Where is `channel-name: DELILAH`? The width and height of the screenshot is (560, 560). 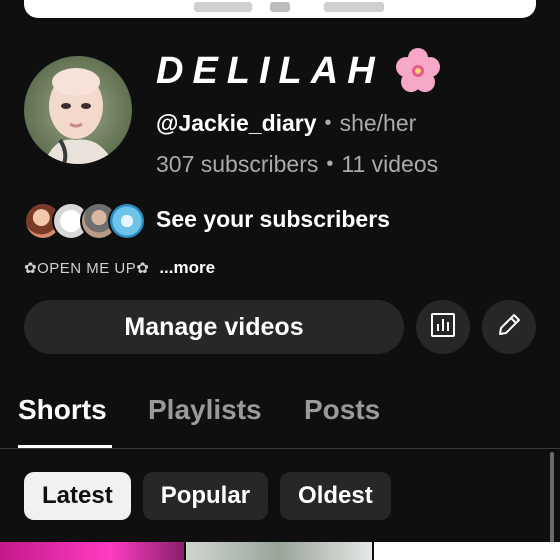 channel-name: DELILAH is located at coordinates (299, 71).